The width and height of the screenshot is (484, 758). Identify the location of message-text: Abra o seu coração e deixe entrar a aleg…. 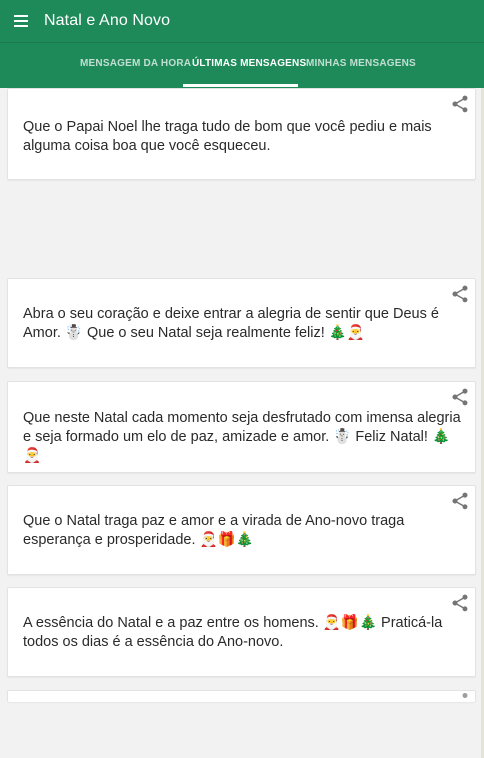
(231, 323).